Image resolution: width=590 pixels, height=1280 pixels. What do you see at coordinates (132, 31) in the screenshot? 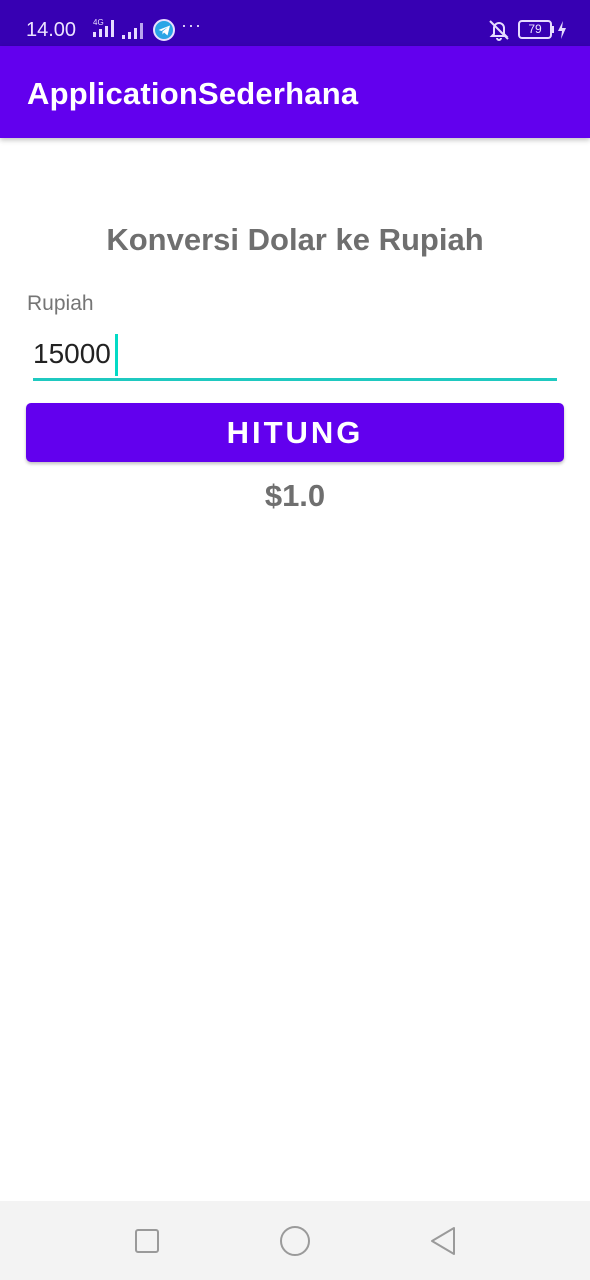
I see `signal-icon` at bounding box center [132, 31].